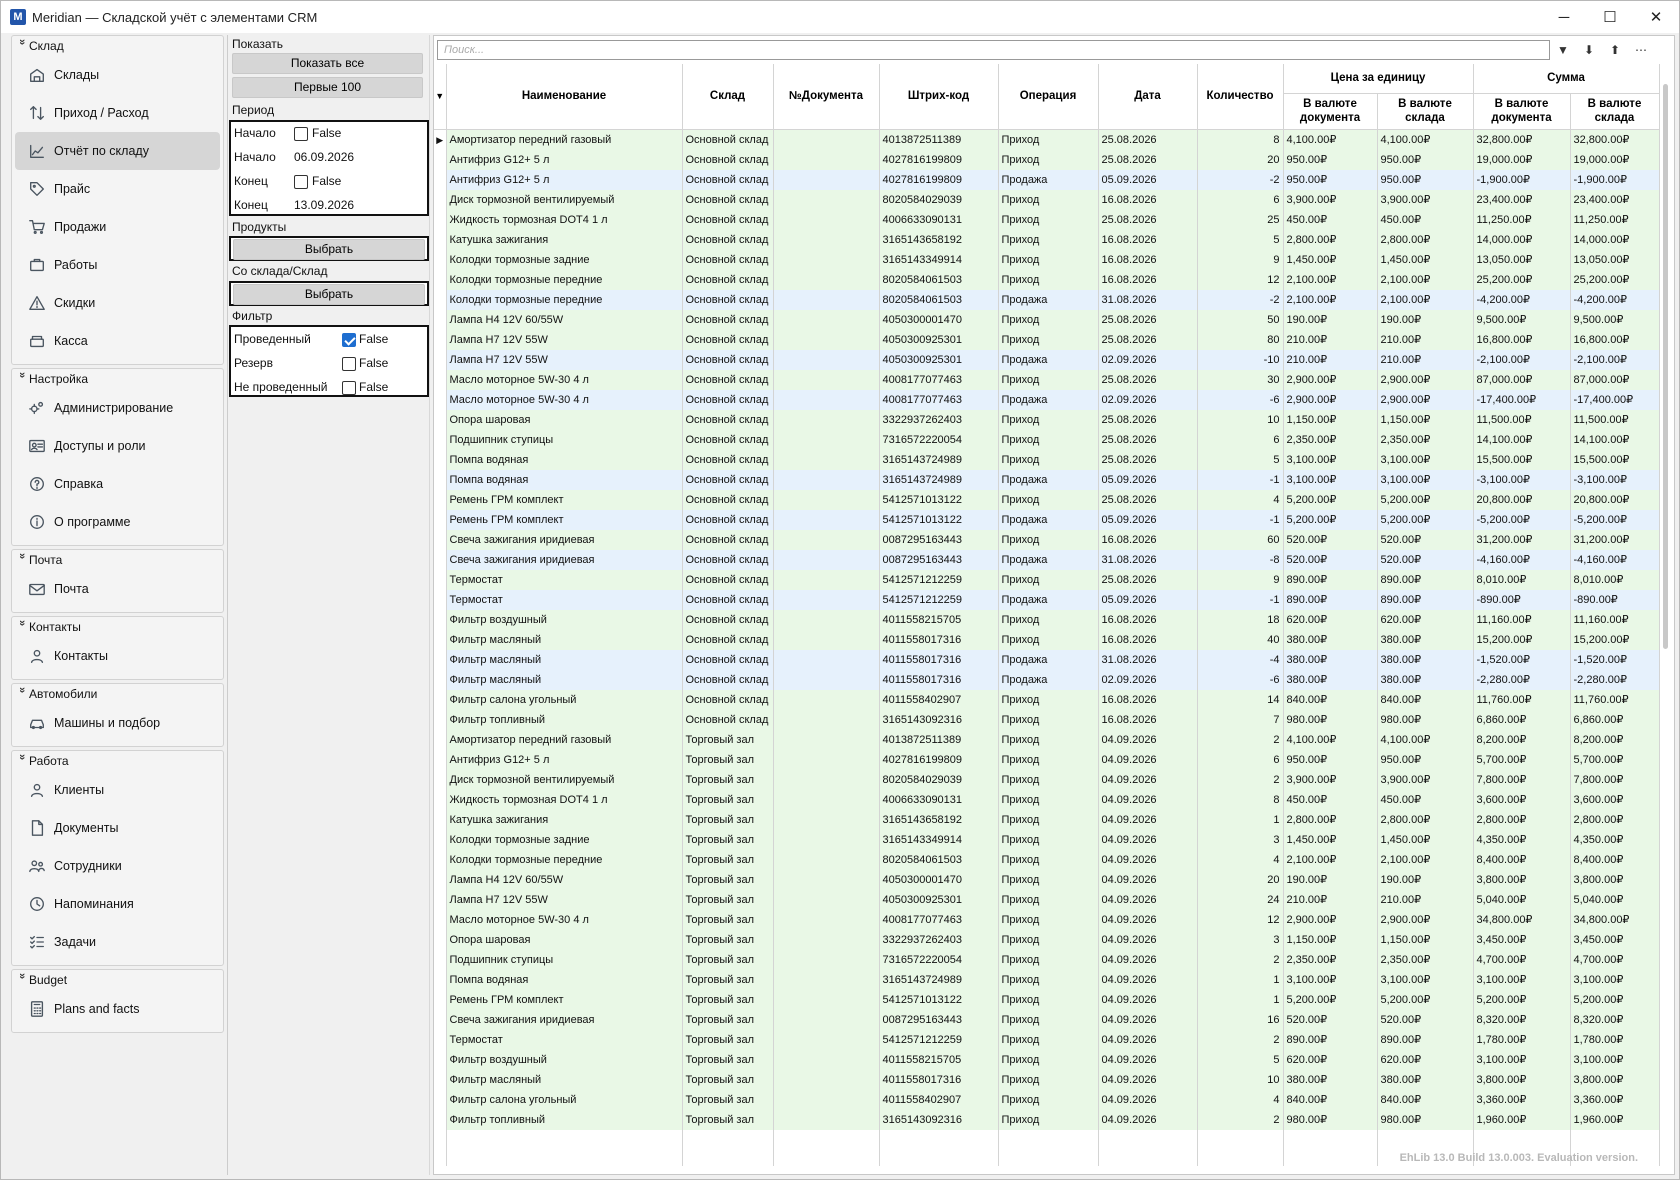 The image size is (1680, 1180). I want to click on cell-sum-doc: 25,200.00₽, so click(1522, 279).